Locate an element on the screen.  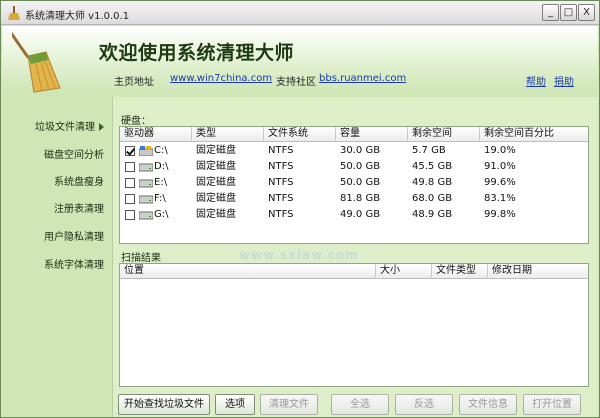
drive-free-percent: 99.8% is located at coordinates (500, 214).